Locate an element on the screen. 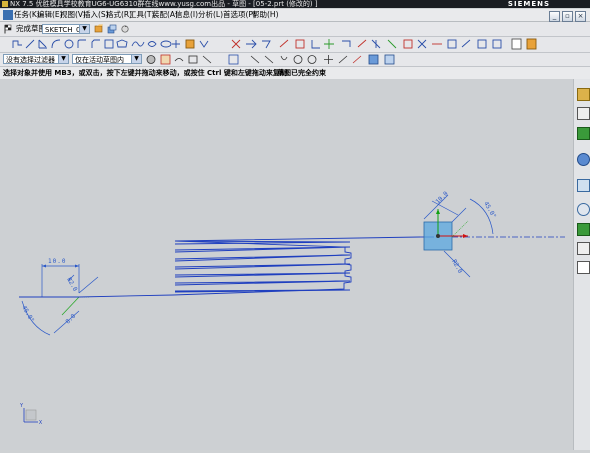 The image size is (590, 453). constraint-navigator-icon is located at coordinates (583, 113).